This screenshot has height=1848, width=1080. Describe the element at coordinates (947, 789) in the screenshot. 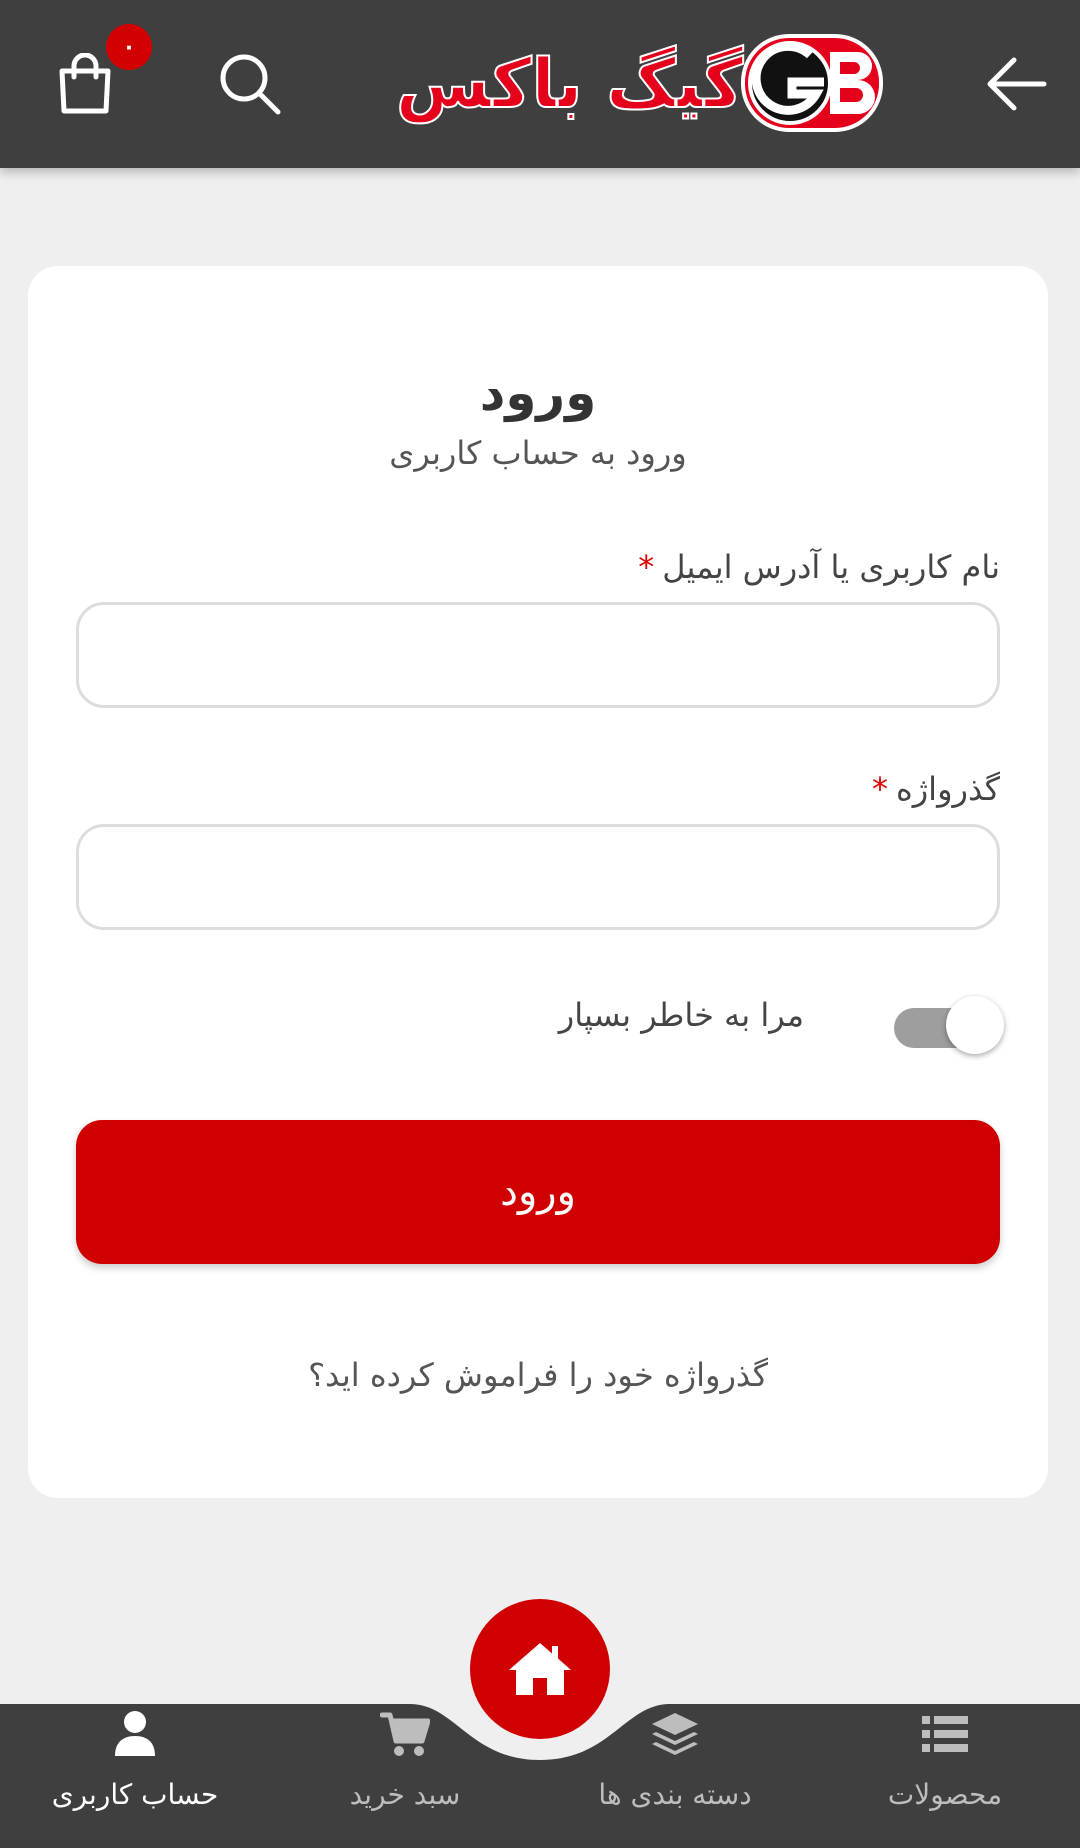

I see `password-label-text: گذرواژه` at that location.